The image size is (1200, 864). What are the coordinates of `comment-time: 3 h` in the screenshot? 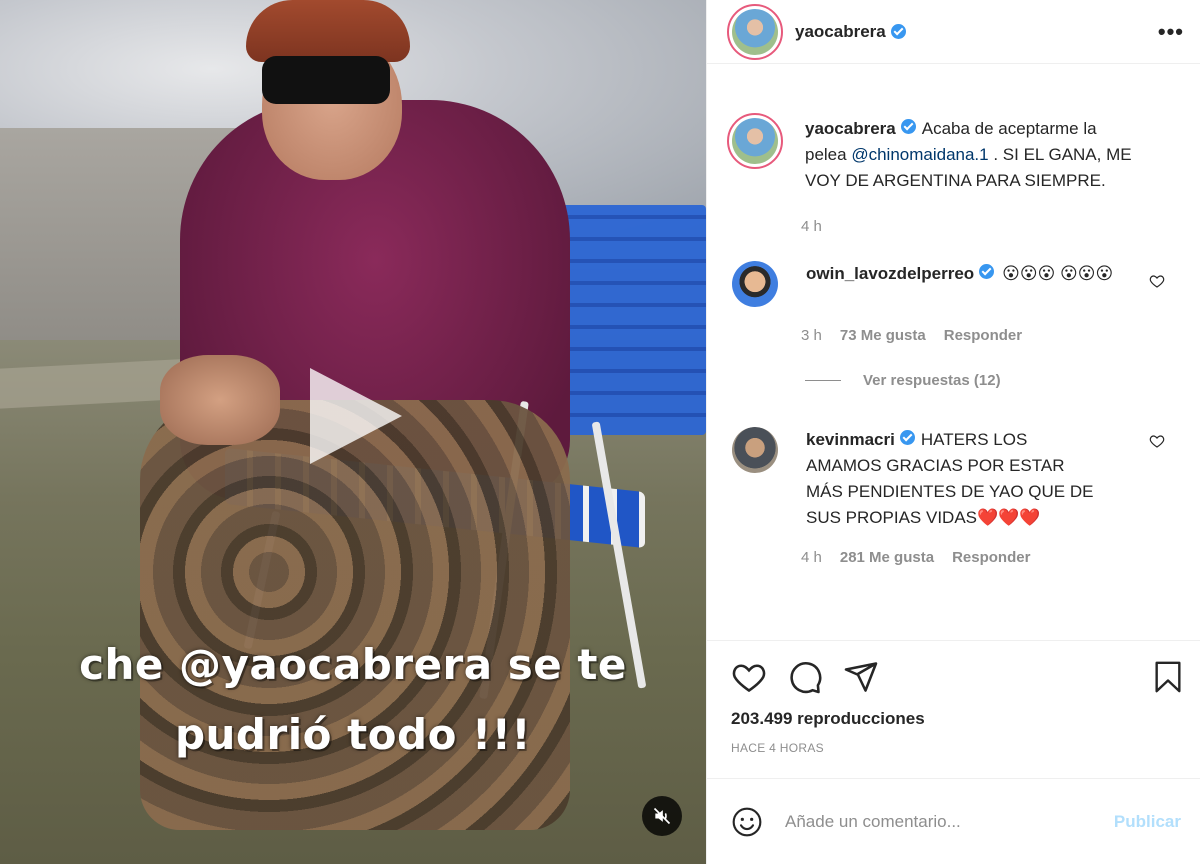 It's located at (811, 335).